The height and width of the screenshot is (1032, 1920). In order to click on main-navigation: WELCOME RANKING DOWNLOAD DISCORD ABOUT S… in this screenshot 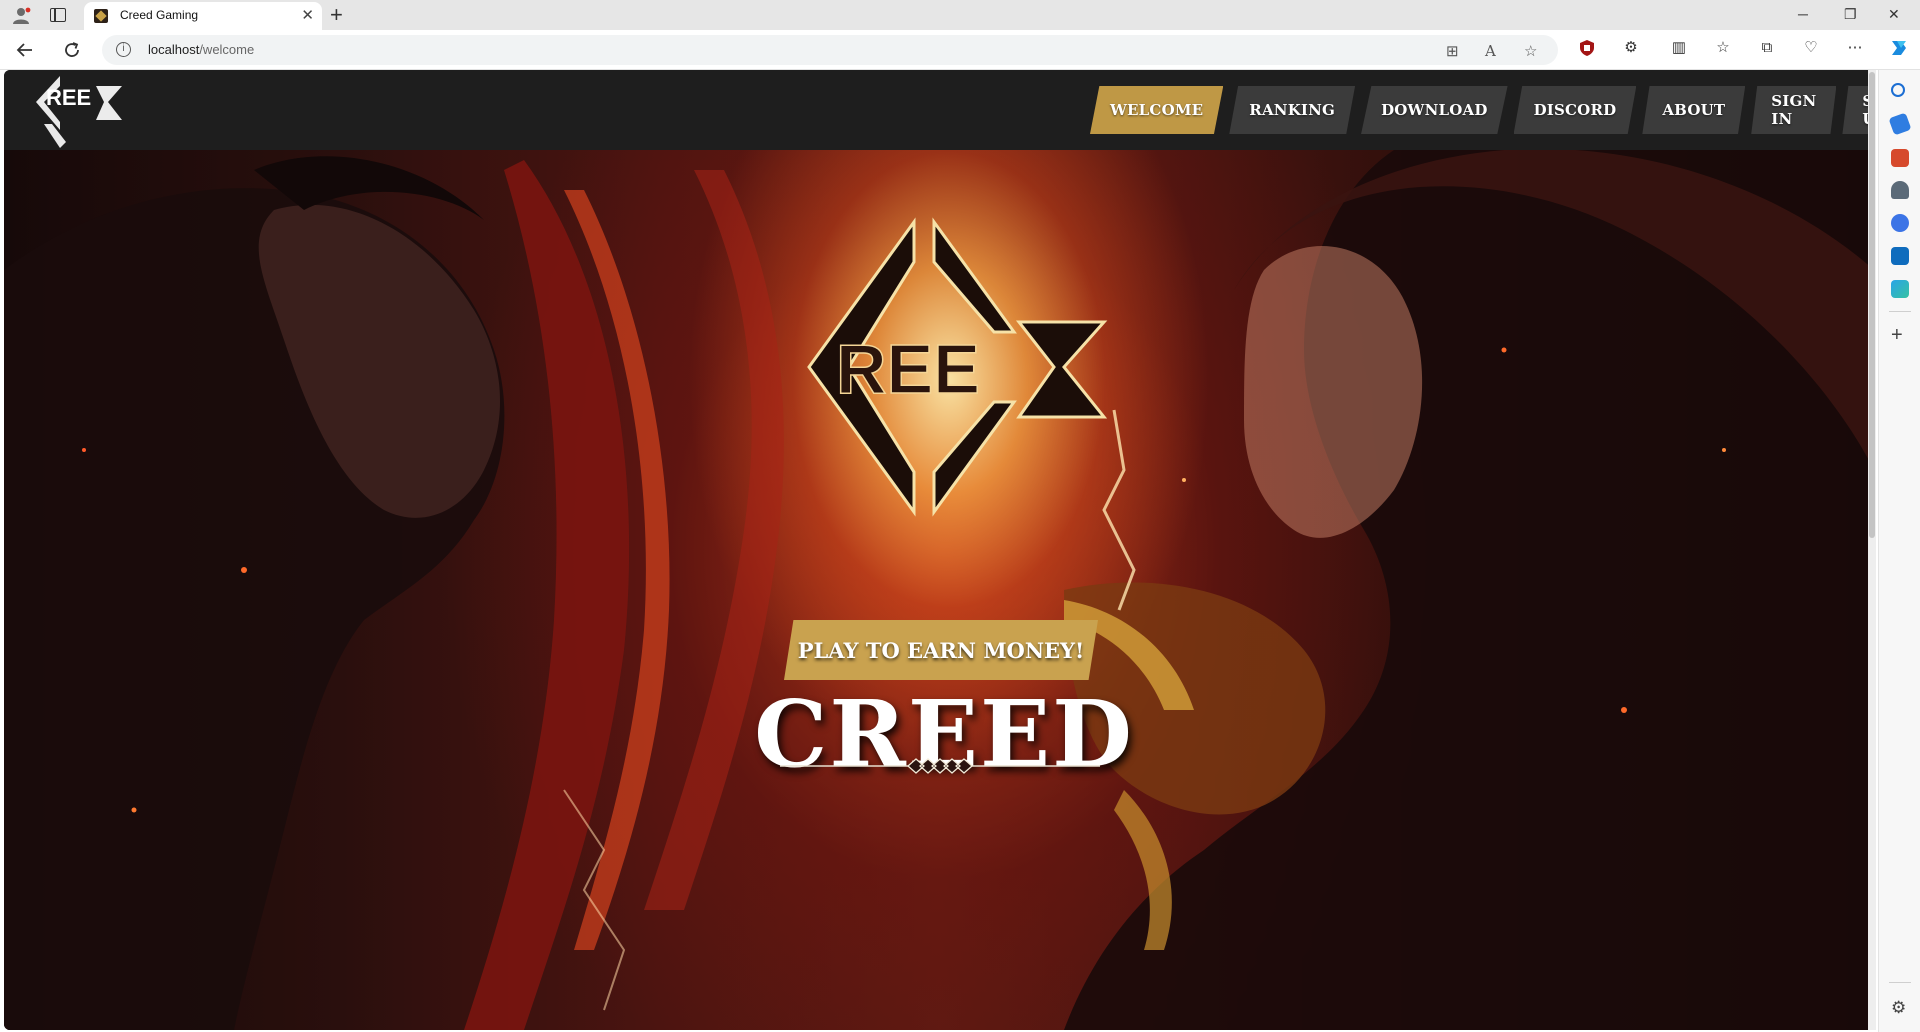, I will do `click(1482, 110)`.